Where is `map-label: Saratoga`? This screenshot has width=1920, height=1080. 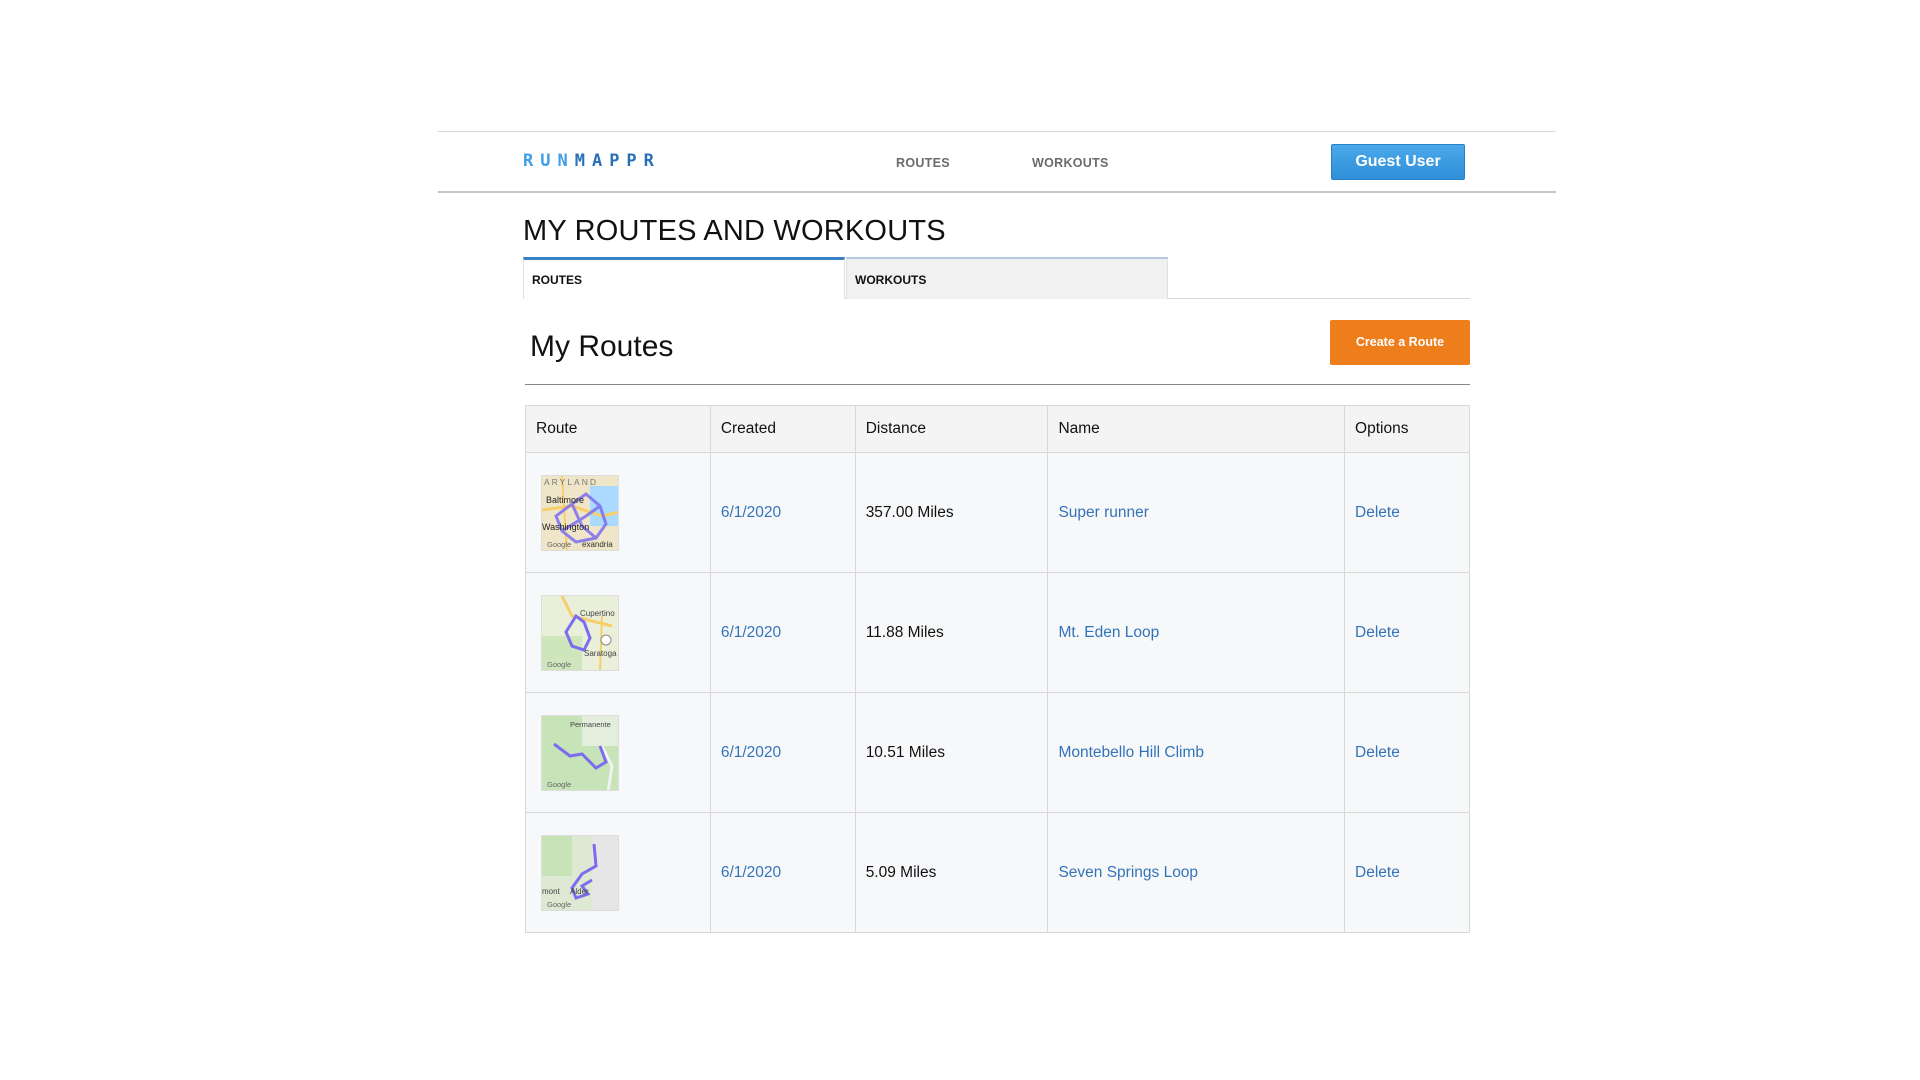 map-label: Saratoga is located at coordinates (600, 653).